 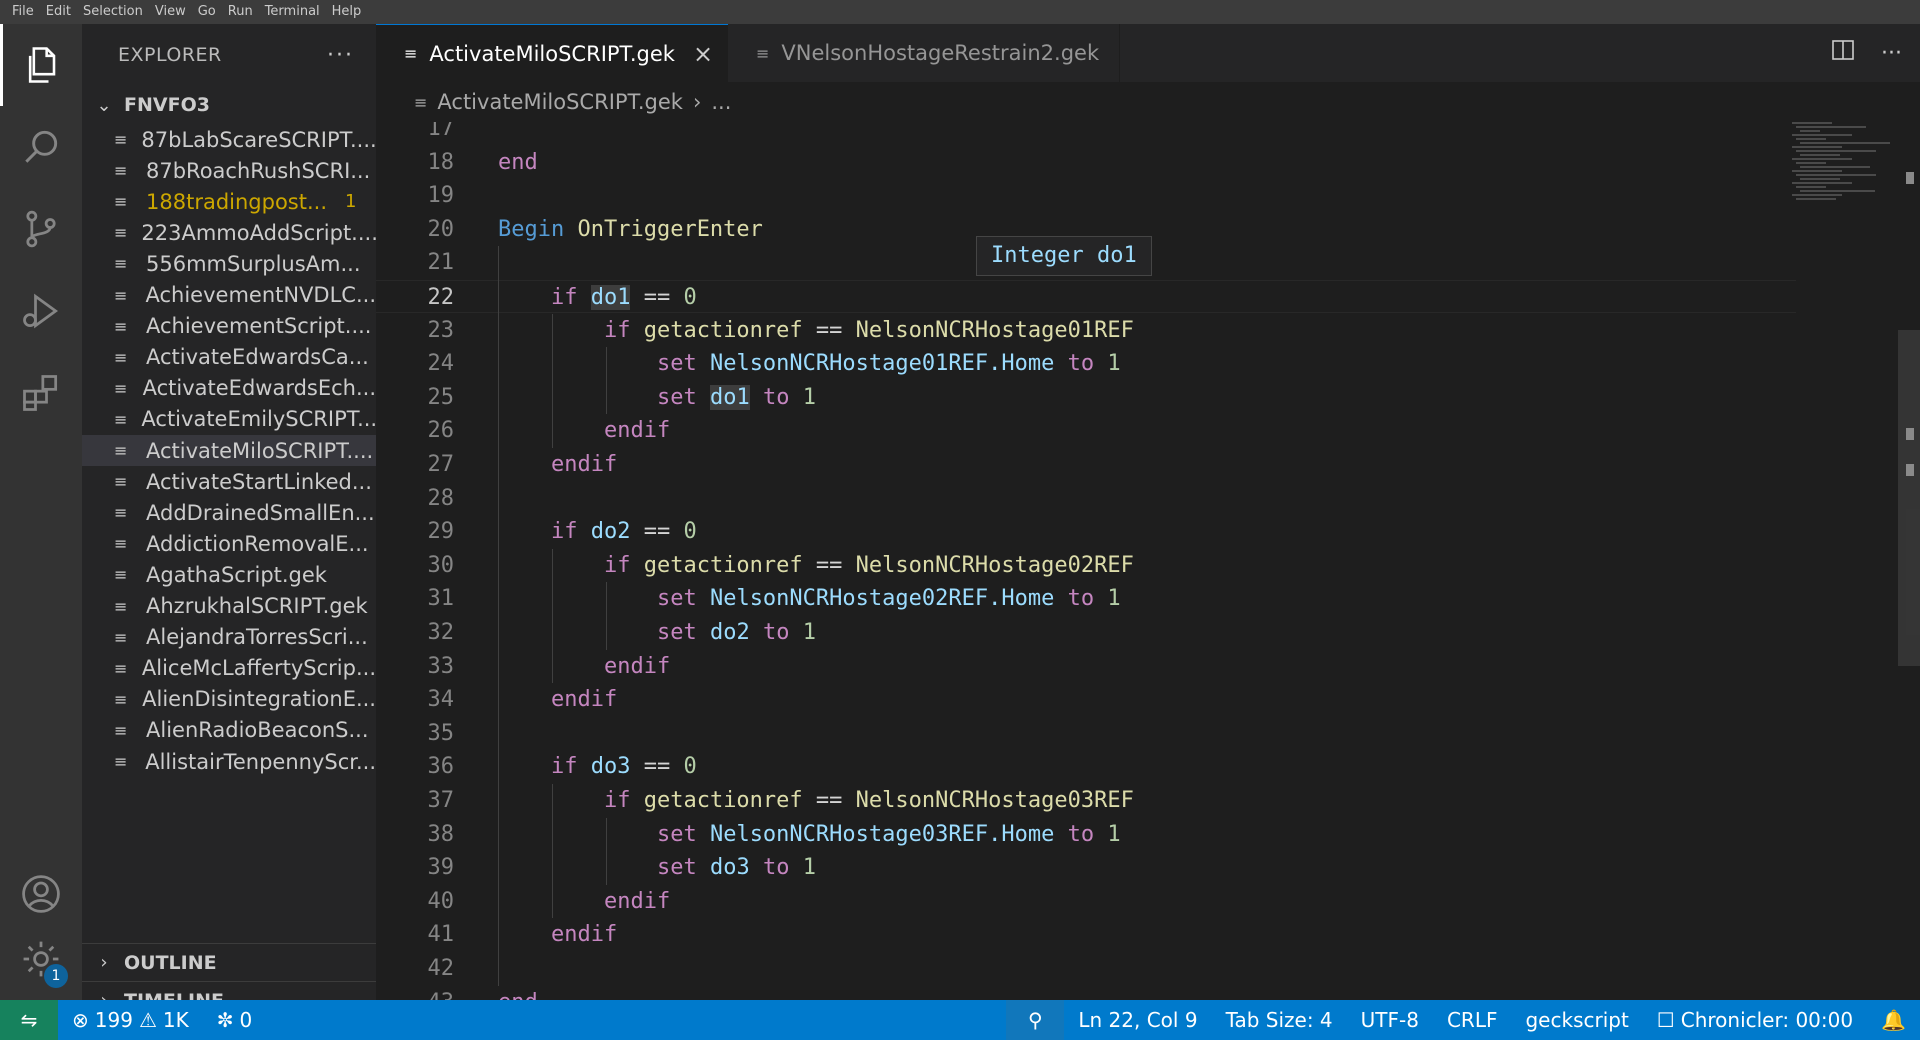 What do you see at coordinates (229, 606) in the screenshot?
I see `list-item: ≡ AhzrukhalSCRIPT.gek` at bounding box center [229, 606].